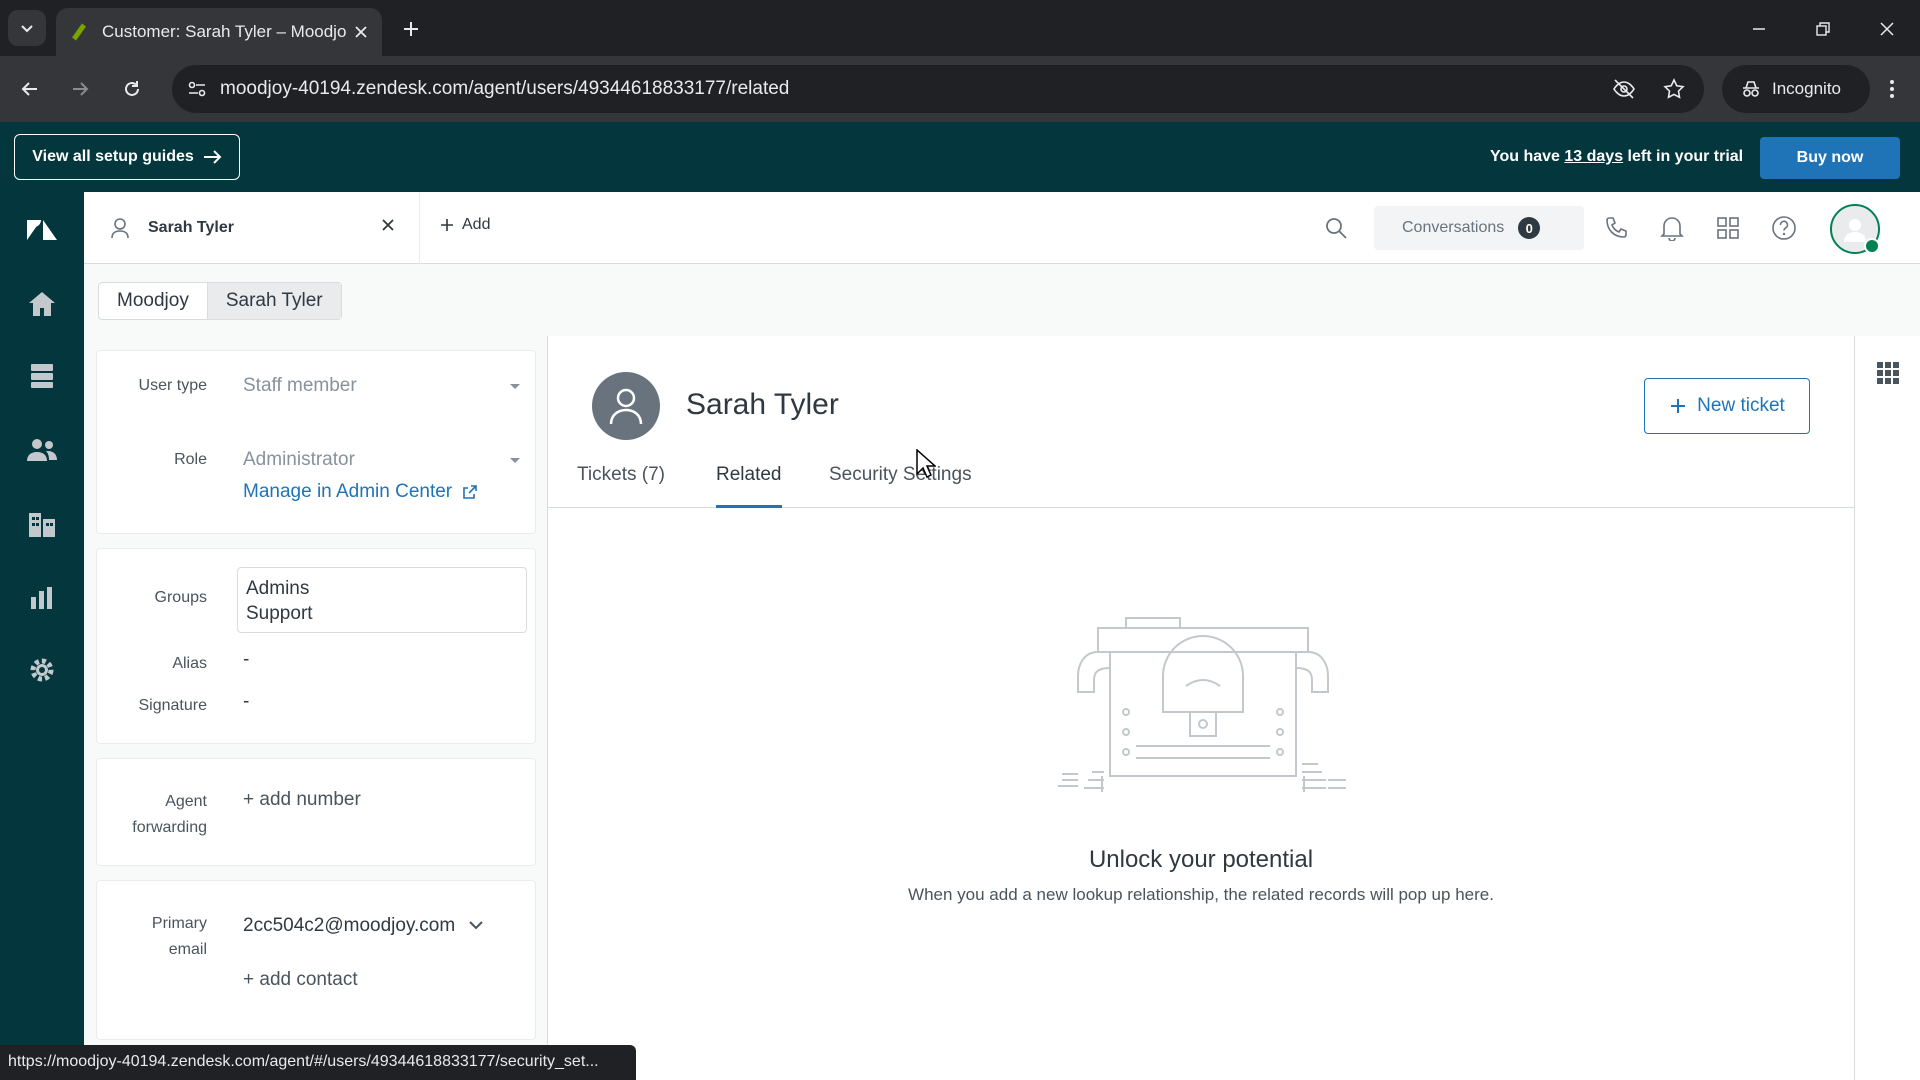  I want to click on groups-label: Groups, so click(180, 597).